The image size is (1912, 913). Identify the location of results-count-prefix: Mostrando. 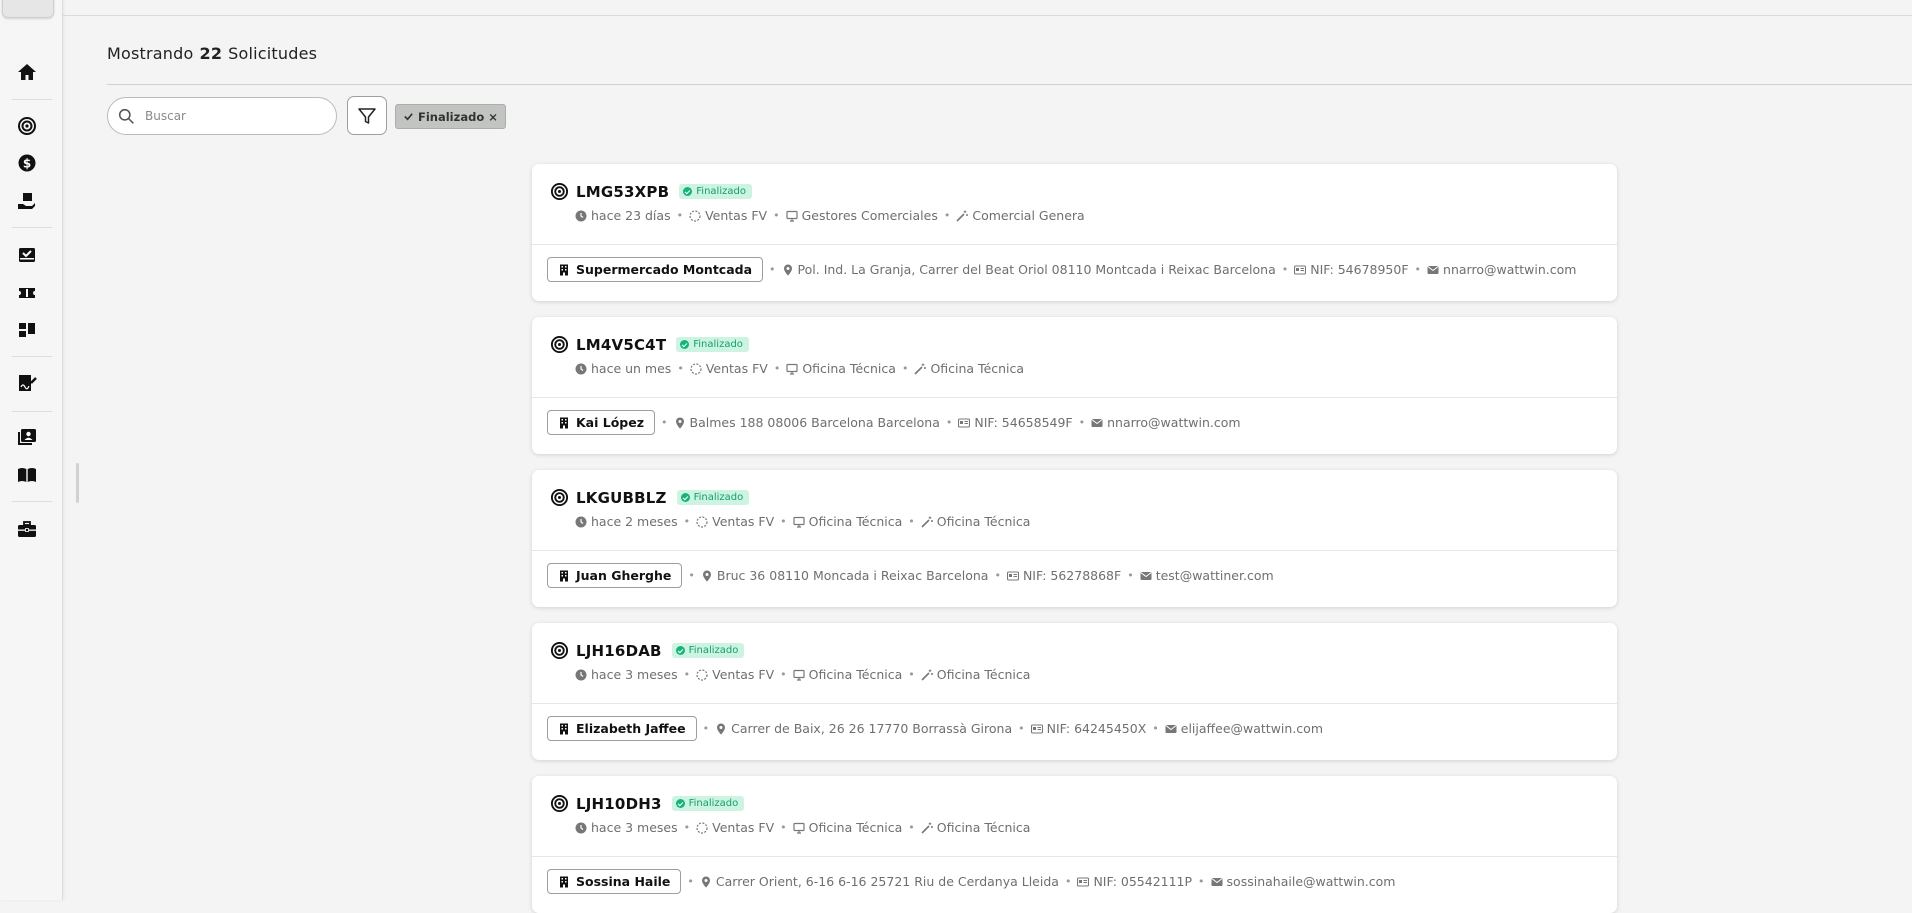
(150, 53).